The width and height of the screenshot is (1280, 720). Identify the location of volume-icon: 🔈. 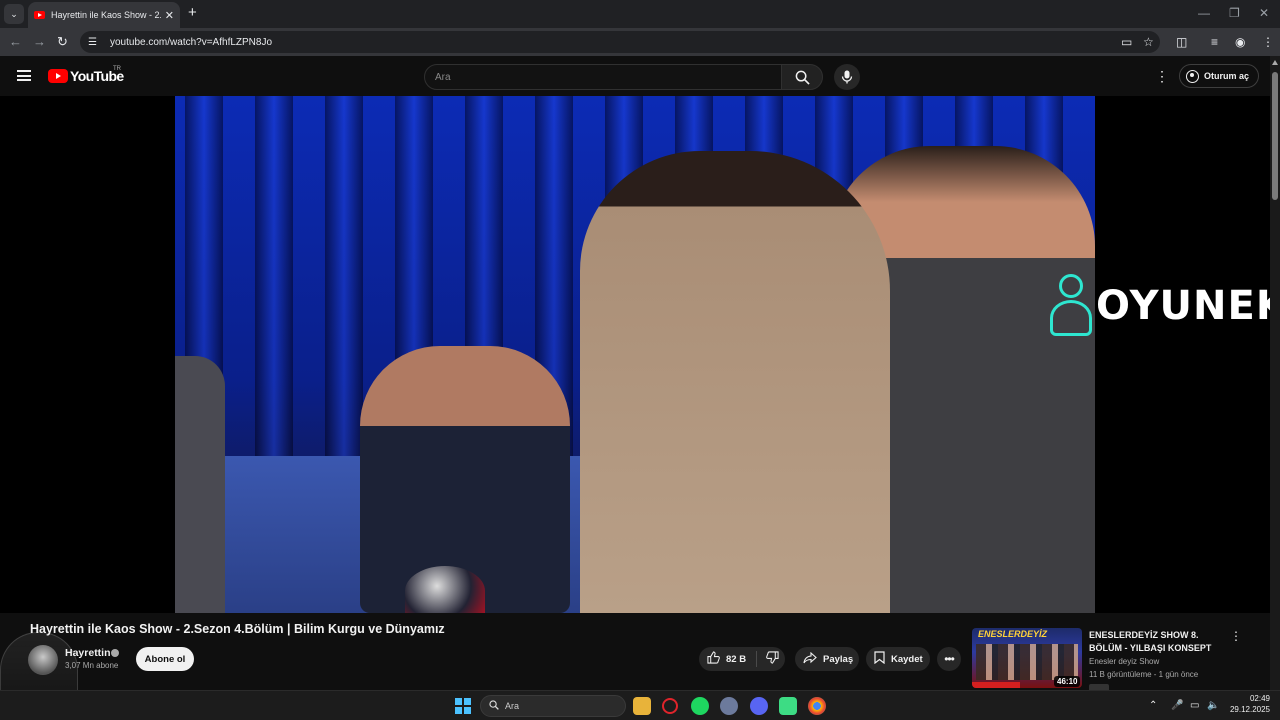
(1213, 705).